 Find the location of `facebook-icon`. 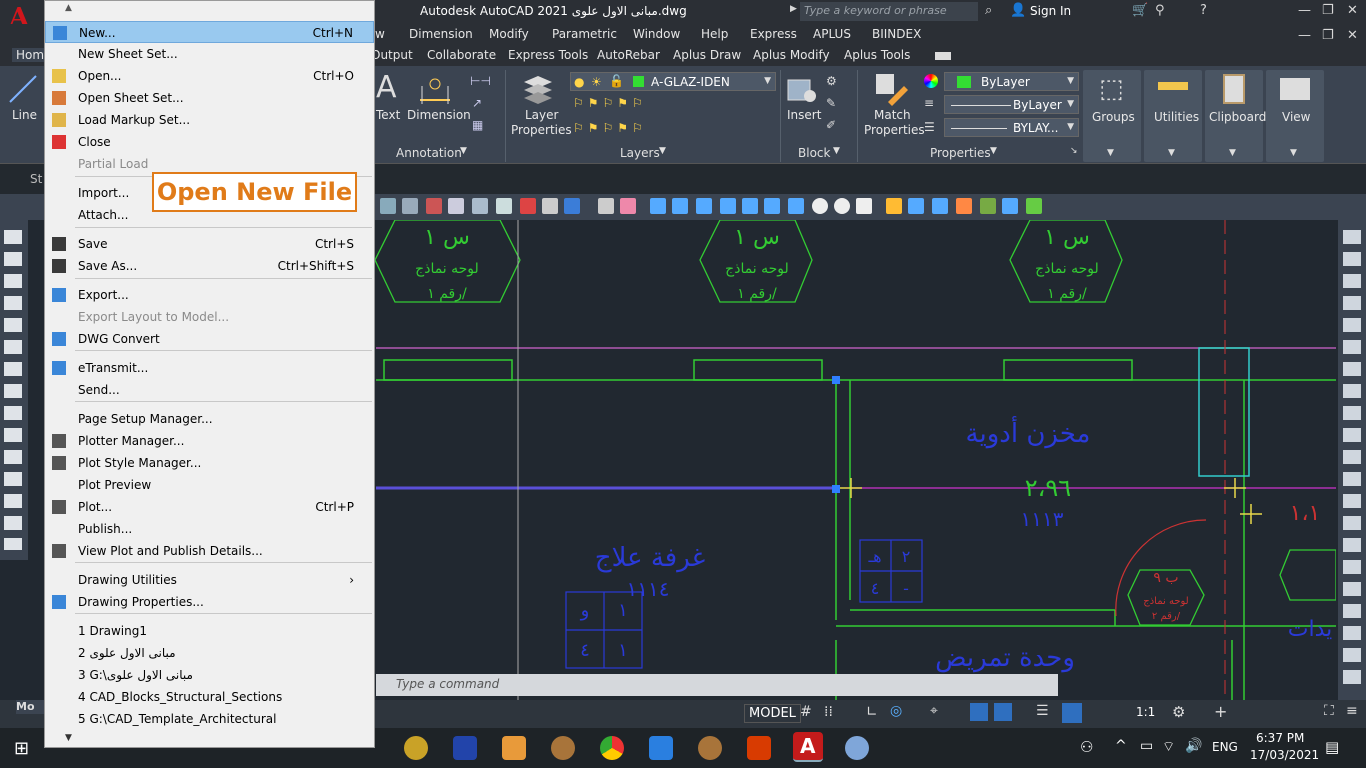

facebook-icon is located at coordinates (572, 206).